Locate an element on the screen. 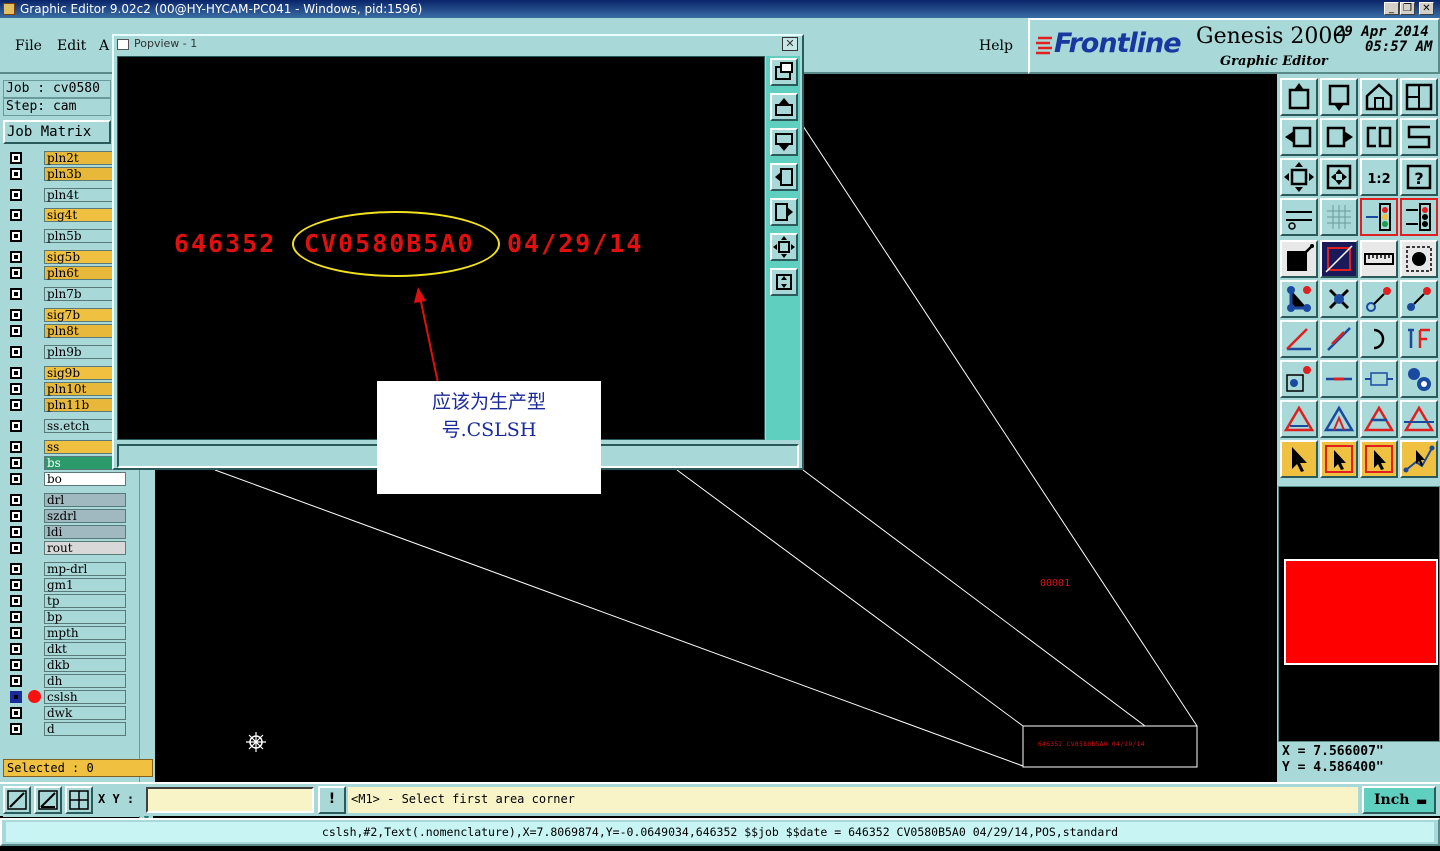 The width and height of the screenshot is (1440, 851). pointer-inside-icon is located at coordinates (1379, 459).